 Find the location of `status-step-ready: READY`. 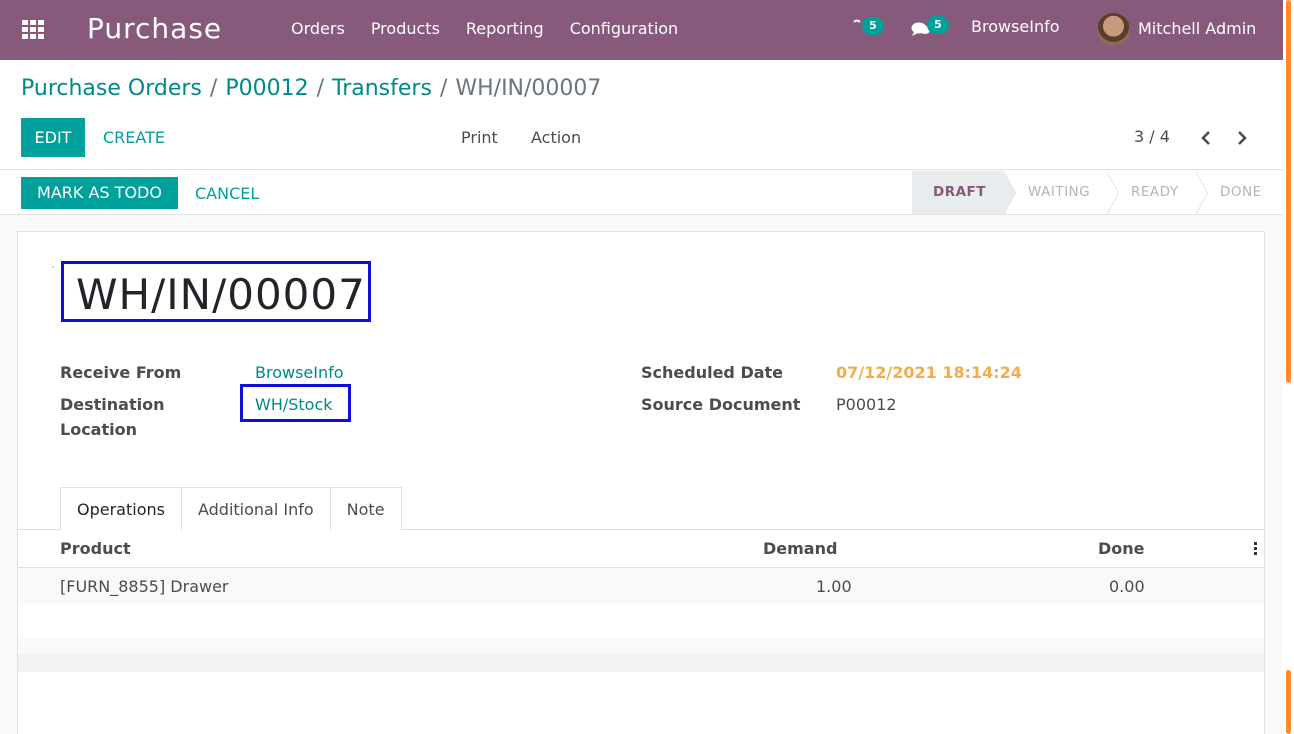

status-step-ready: READY is located at coordinates (1157, 193).